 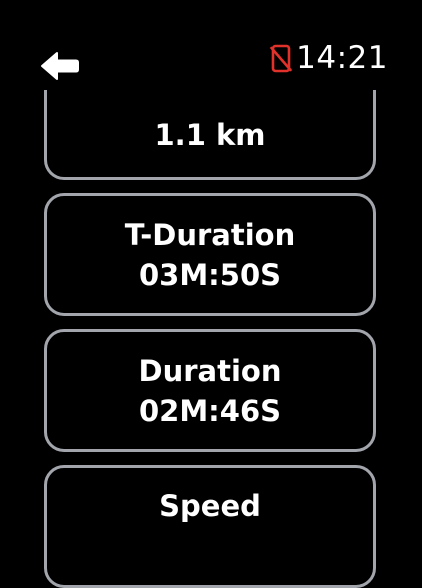 I want to click on distance-value: 1.1 km, so click(x=210, y=135).